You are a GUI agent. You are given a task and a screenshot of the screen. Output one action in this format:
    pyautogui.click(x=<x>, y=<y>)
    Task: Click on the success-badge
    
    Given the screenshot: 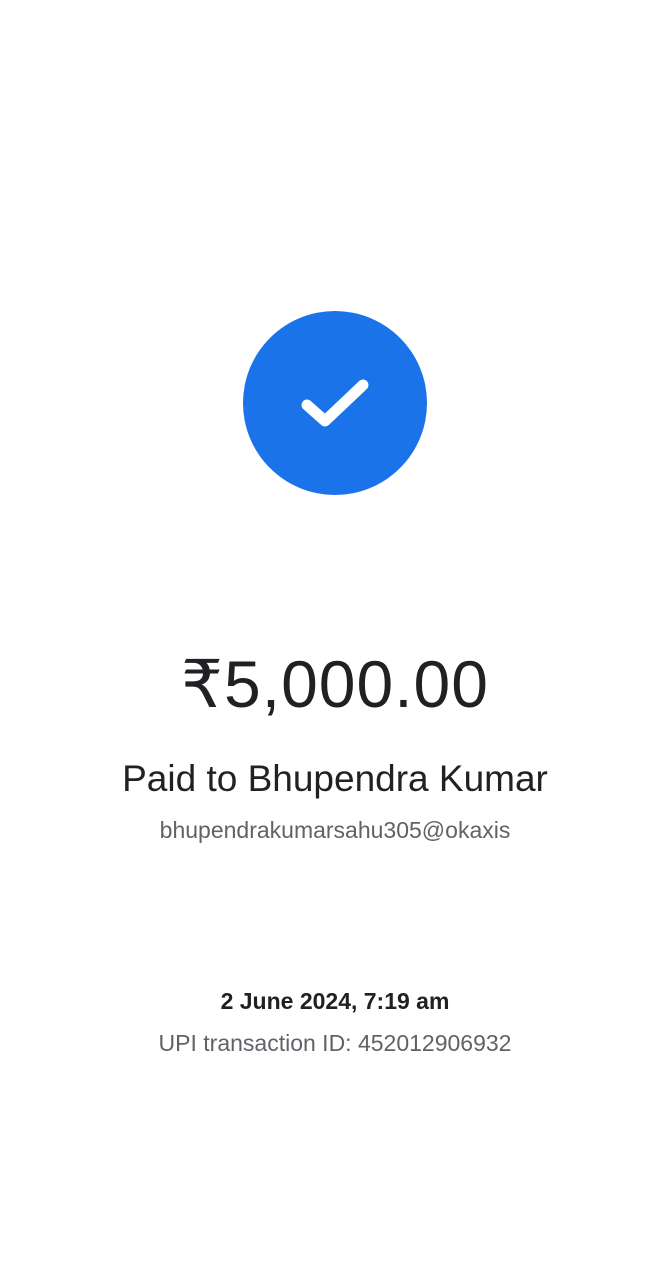 What is the action you would take?
    pyautogui.click(x=335, y=403)
    